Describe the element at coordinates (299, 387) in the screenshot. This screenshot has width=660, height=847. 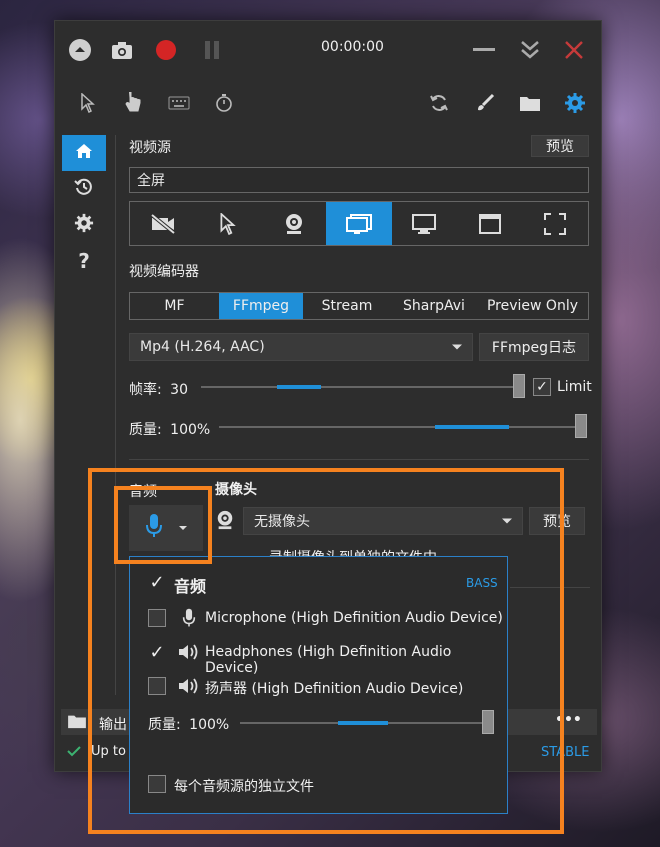
I see `fps-slider-fill` at that location.